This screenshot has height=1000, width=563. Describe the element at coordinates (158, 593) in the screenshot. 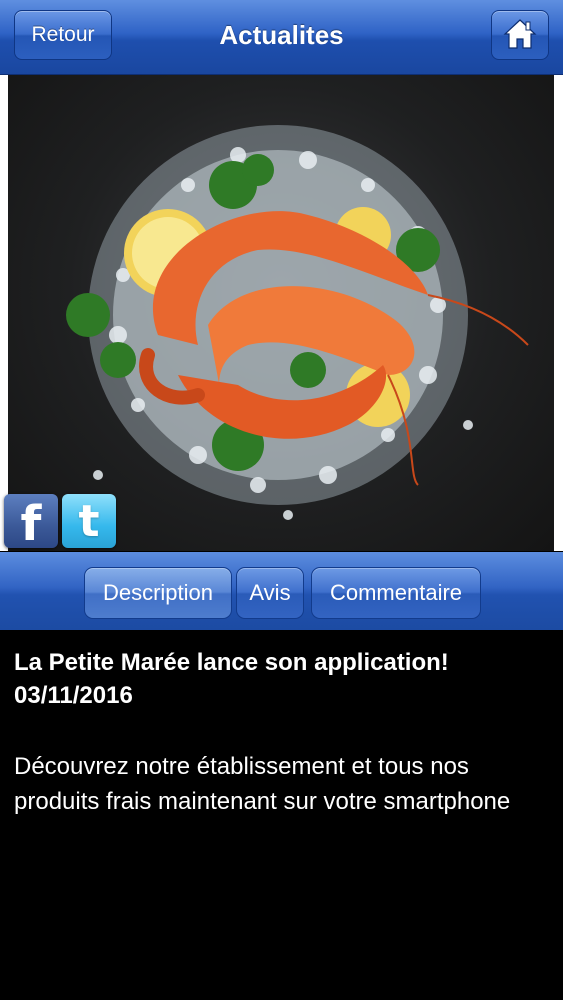

I see `tab-description: Description` at that location.